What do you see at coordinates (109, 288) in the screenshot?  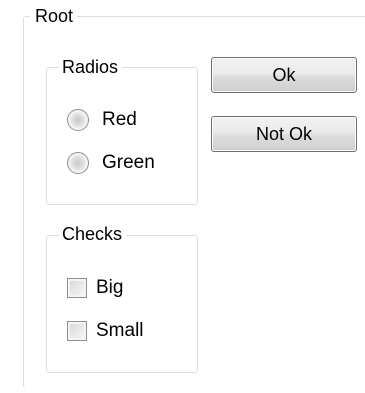 I see `checkbox-big-label: Big` at bounding box center [109, 288].